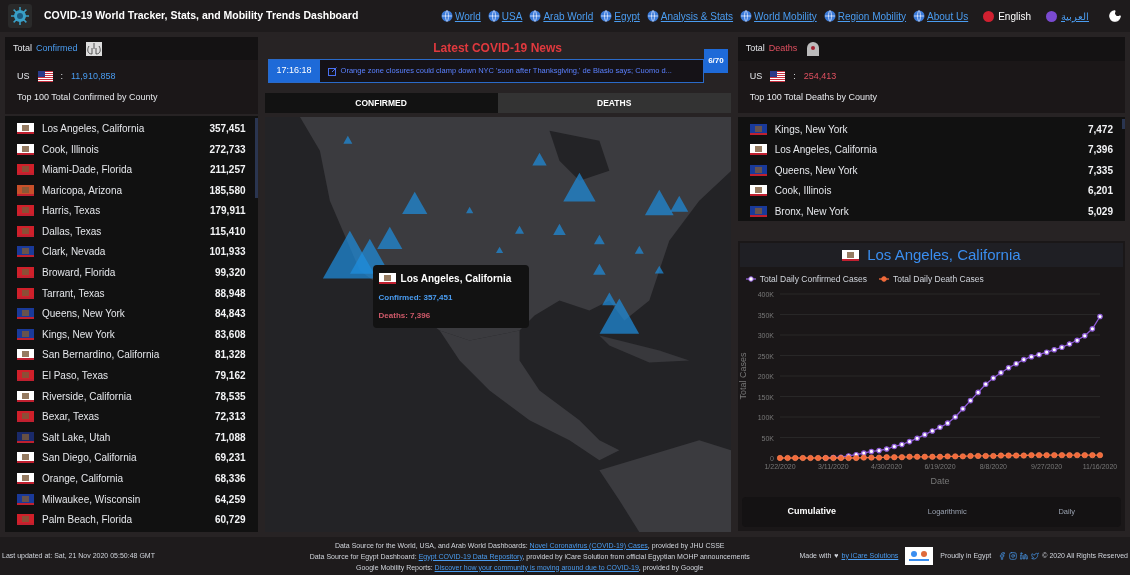 This screenshot has height=575, width=1130. I want to click on total-count: 11,910,858, so click(93, 76).